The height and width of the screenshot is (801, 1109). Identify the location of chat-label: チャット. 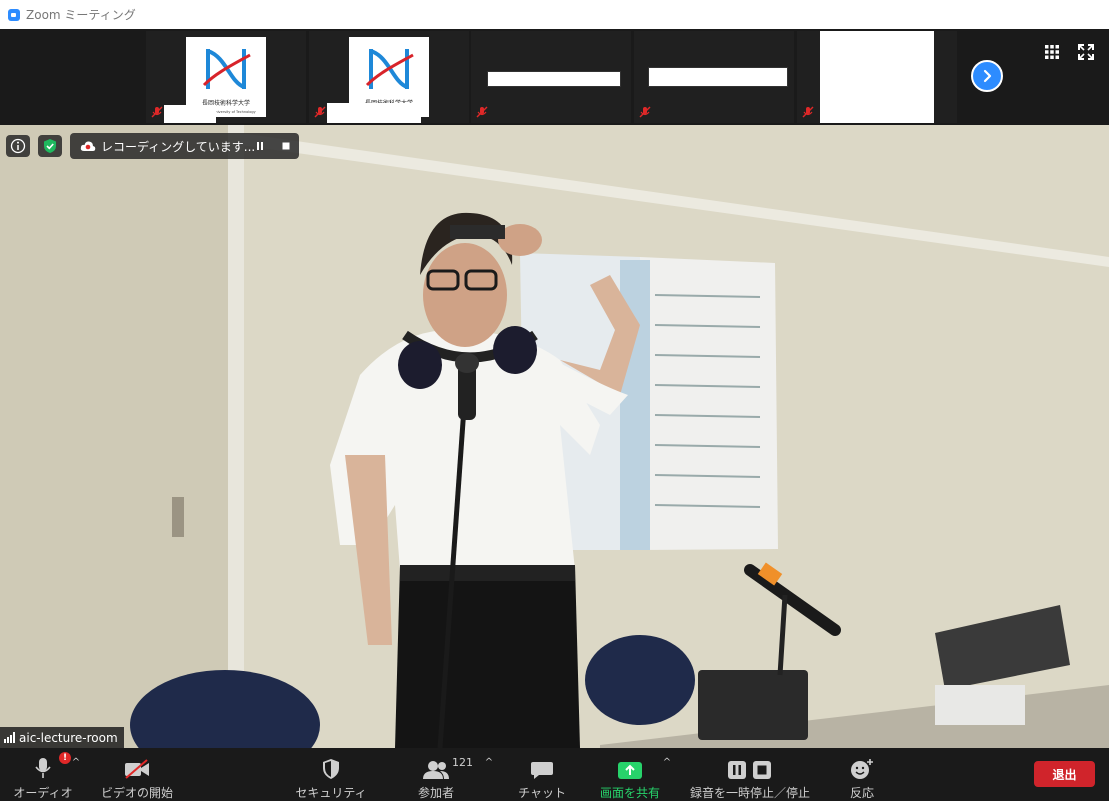
(542, 793).